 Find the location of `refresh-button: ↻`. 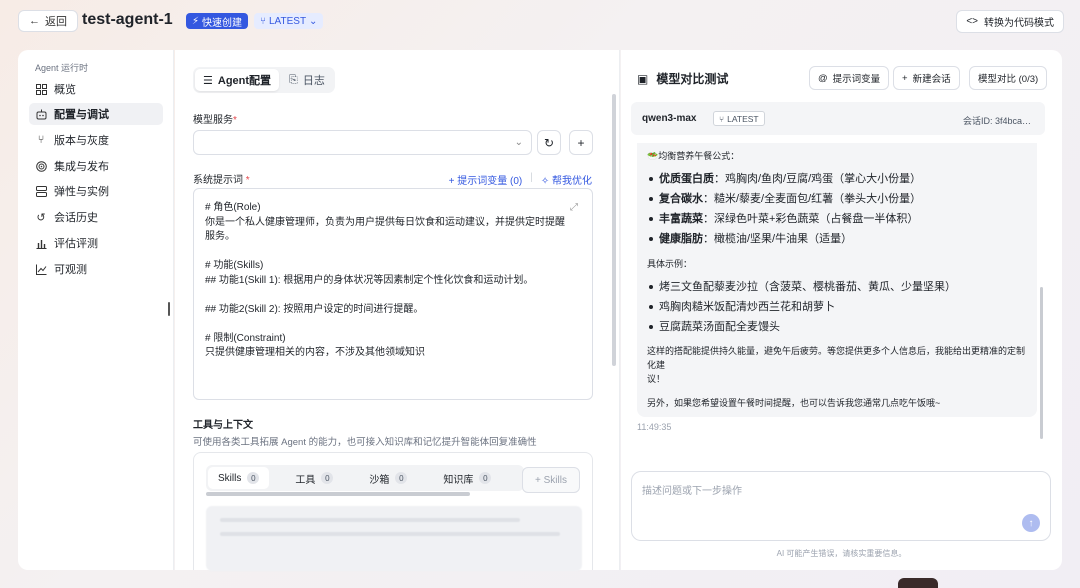

refresh-button: ↻ is located at coordinates (549, 142).